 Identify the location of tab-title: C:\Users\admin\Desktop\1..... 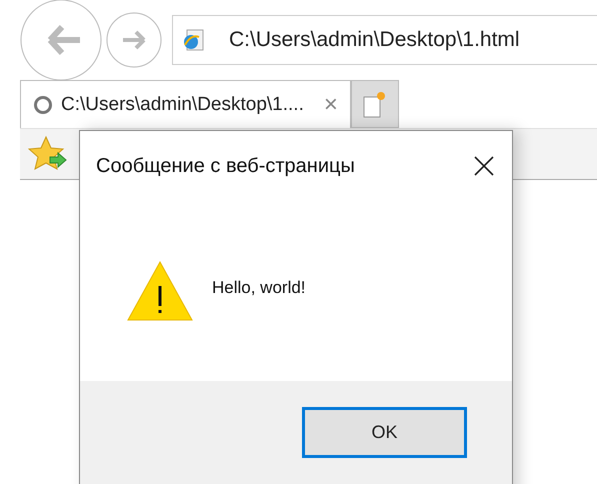
(182, 105).